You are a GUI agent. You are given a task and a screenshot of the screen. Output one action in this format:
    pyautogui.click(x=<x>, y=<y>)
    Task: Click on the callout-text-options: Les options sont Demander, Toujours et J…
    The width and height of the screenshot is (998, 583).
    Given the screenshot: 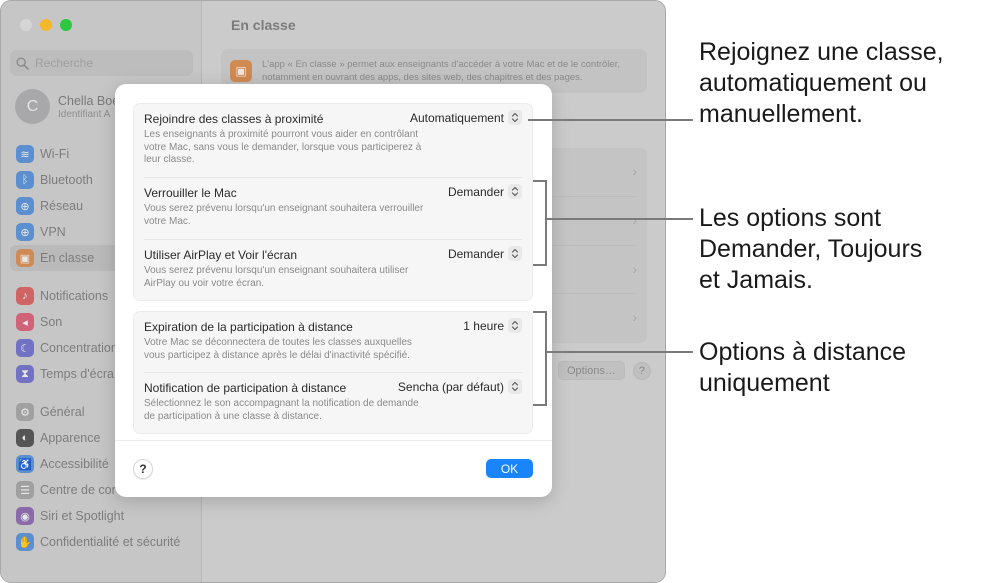 What is the action you would take?
    pyautogui.click(x=810, y=249)
    